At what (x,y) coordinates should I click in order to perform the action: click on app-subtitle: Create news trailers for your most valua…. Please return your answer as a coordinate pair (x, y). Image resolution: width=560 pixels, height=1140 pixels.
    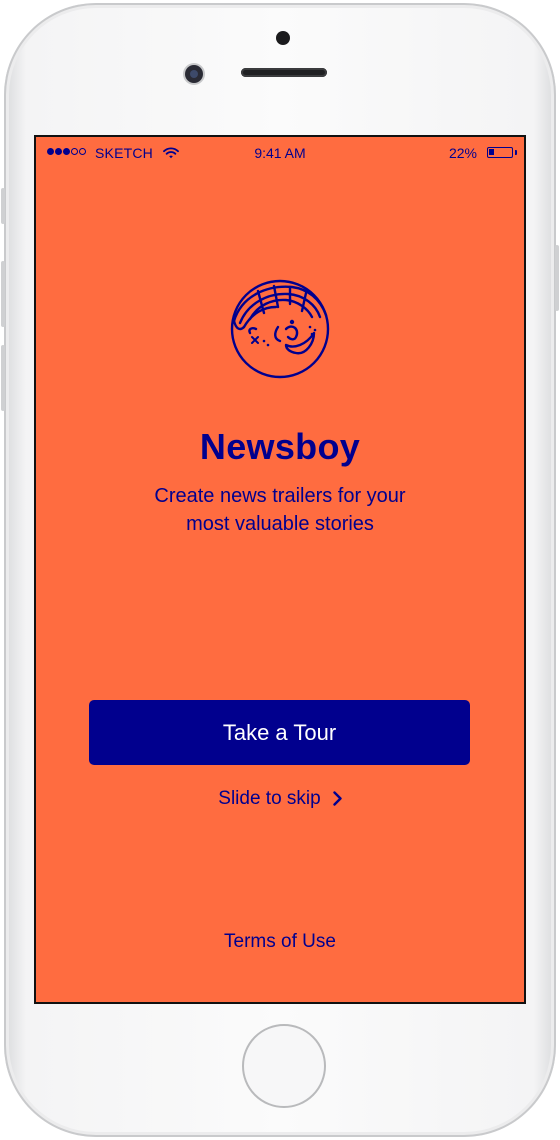
    Looking at the image, I should click on (280, 510).